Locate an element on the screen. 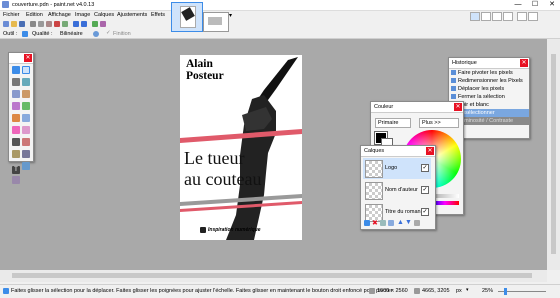 Image resolution: width=560 pixels, height=298 pixels. history-panel-header: Historique ✕ is located at coordinates (489, 63).